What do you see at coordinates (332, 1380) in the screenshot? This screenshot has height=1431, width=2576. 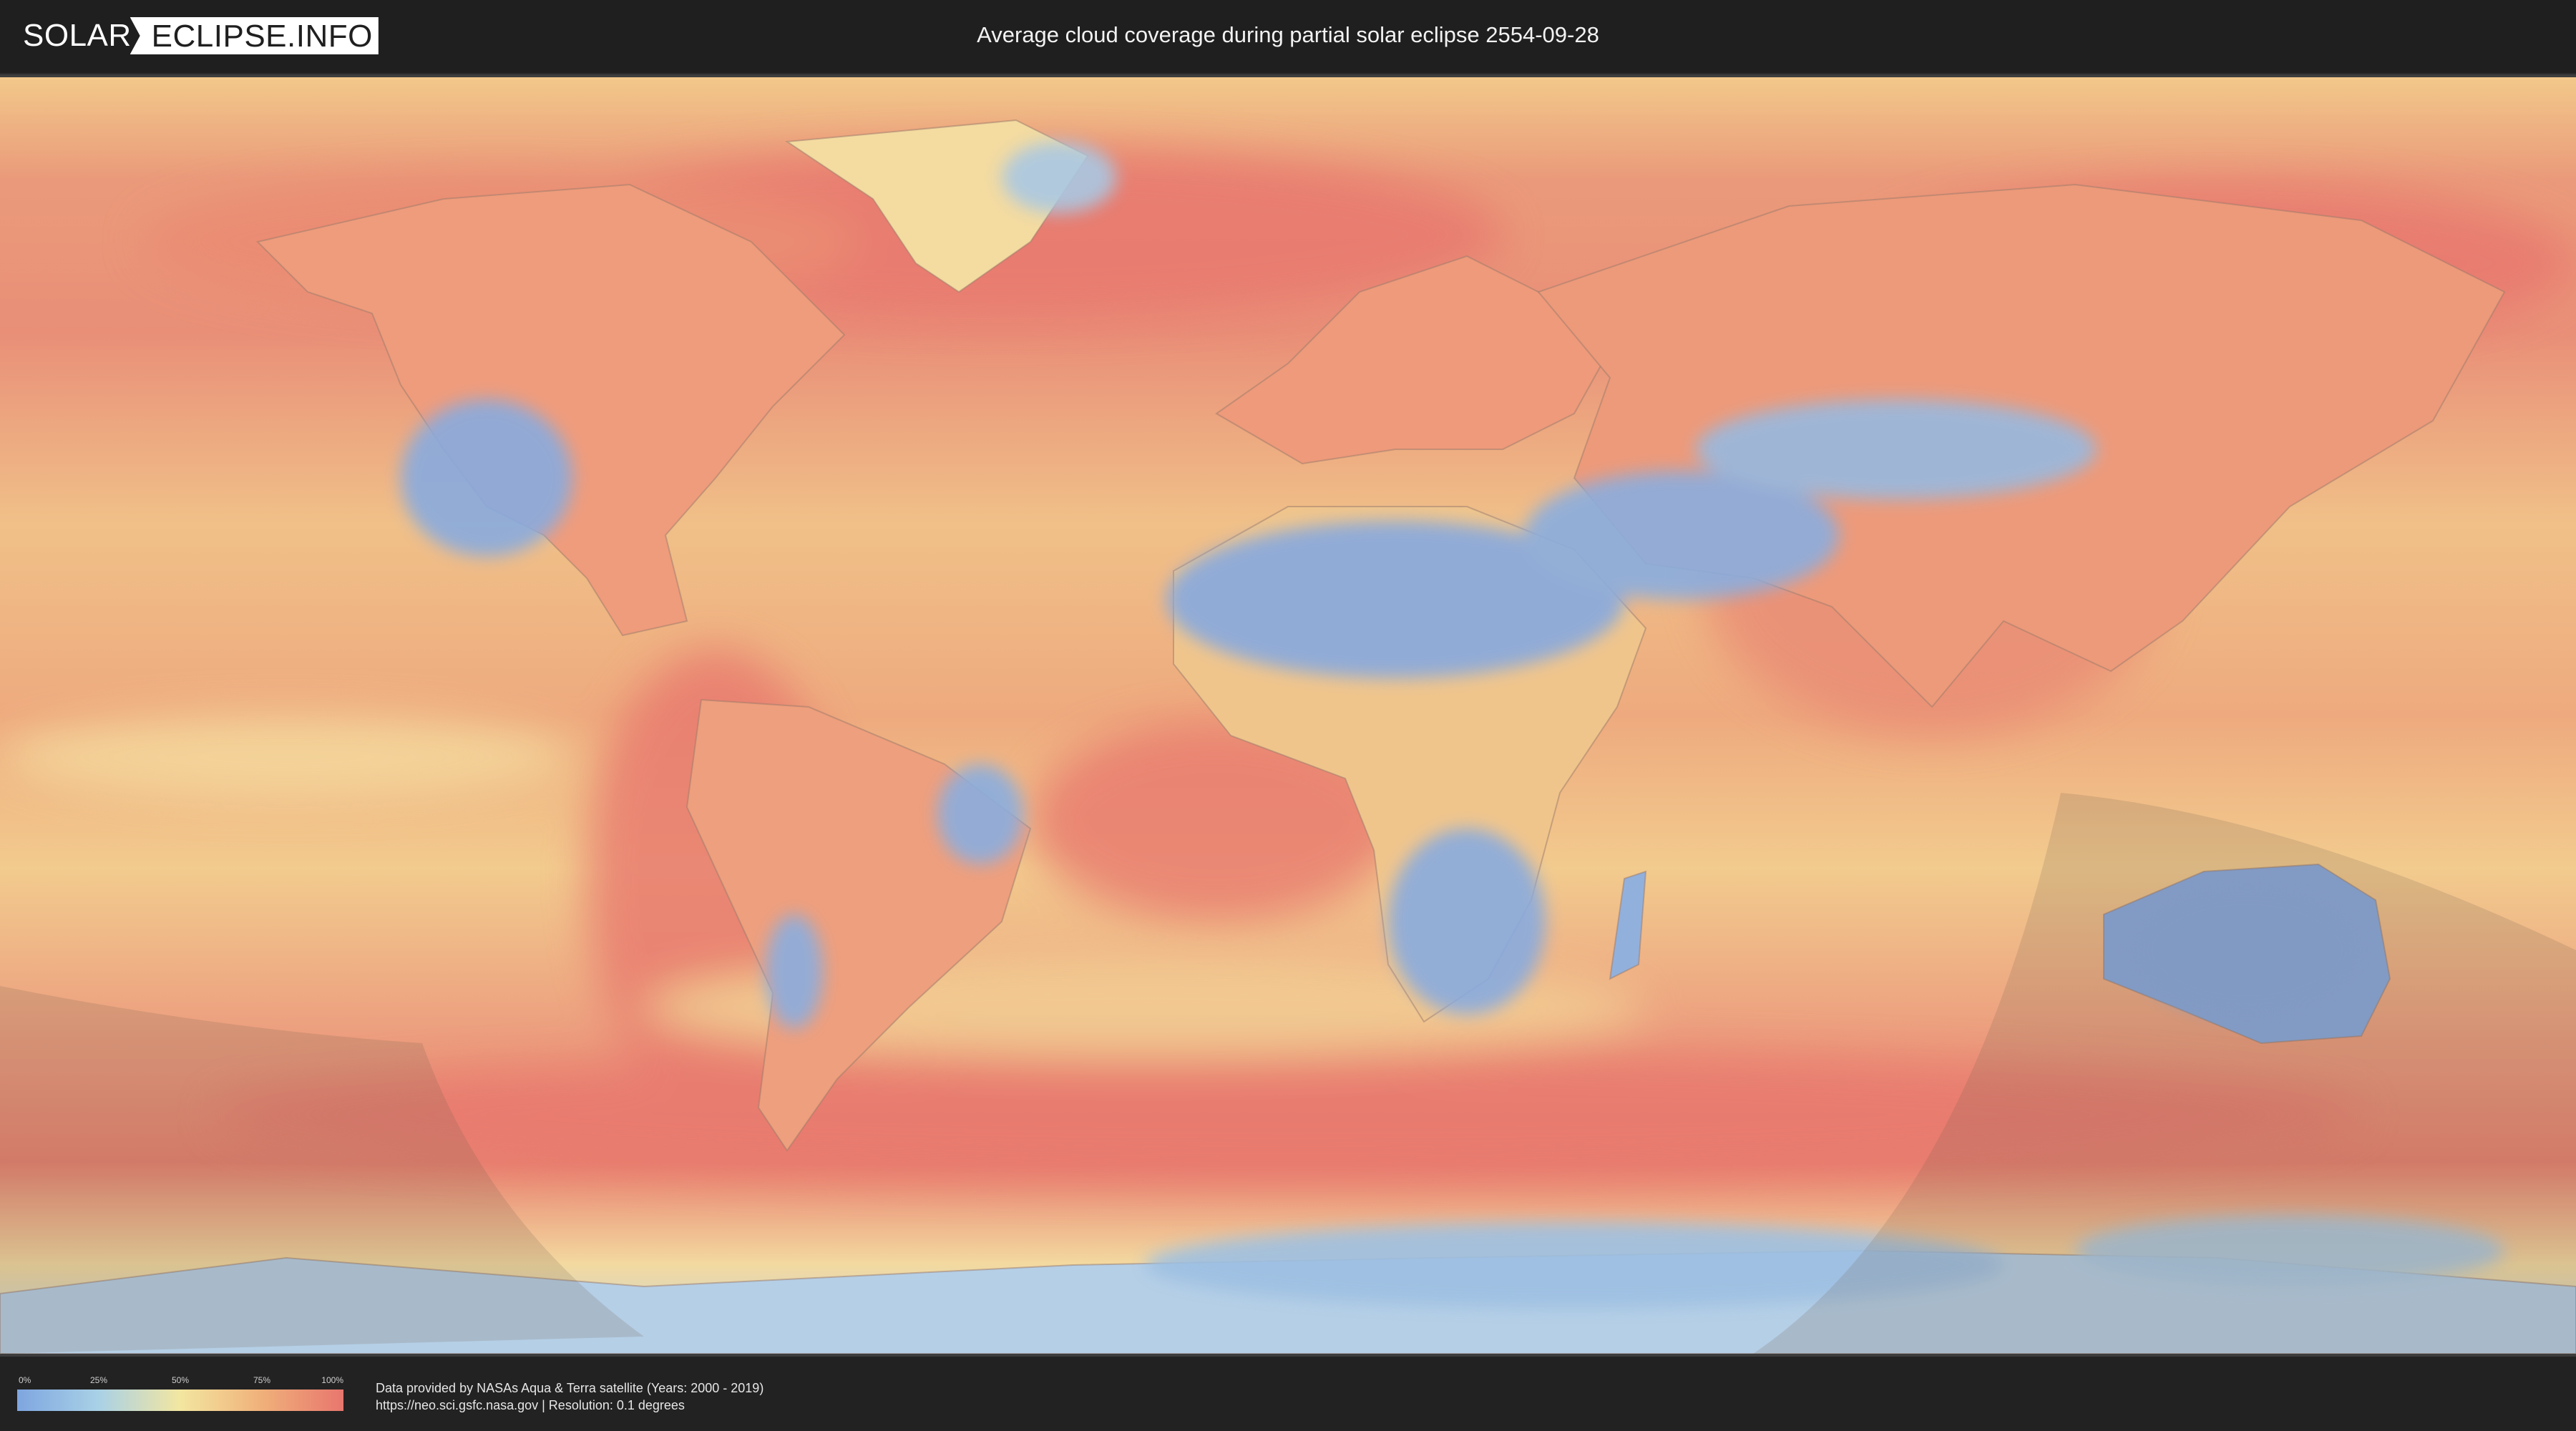 I see `legend-tick-100: 100%` at bounding box center [332, 1380].